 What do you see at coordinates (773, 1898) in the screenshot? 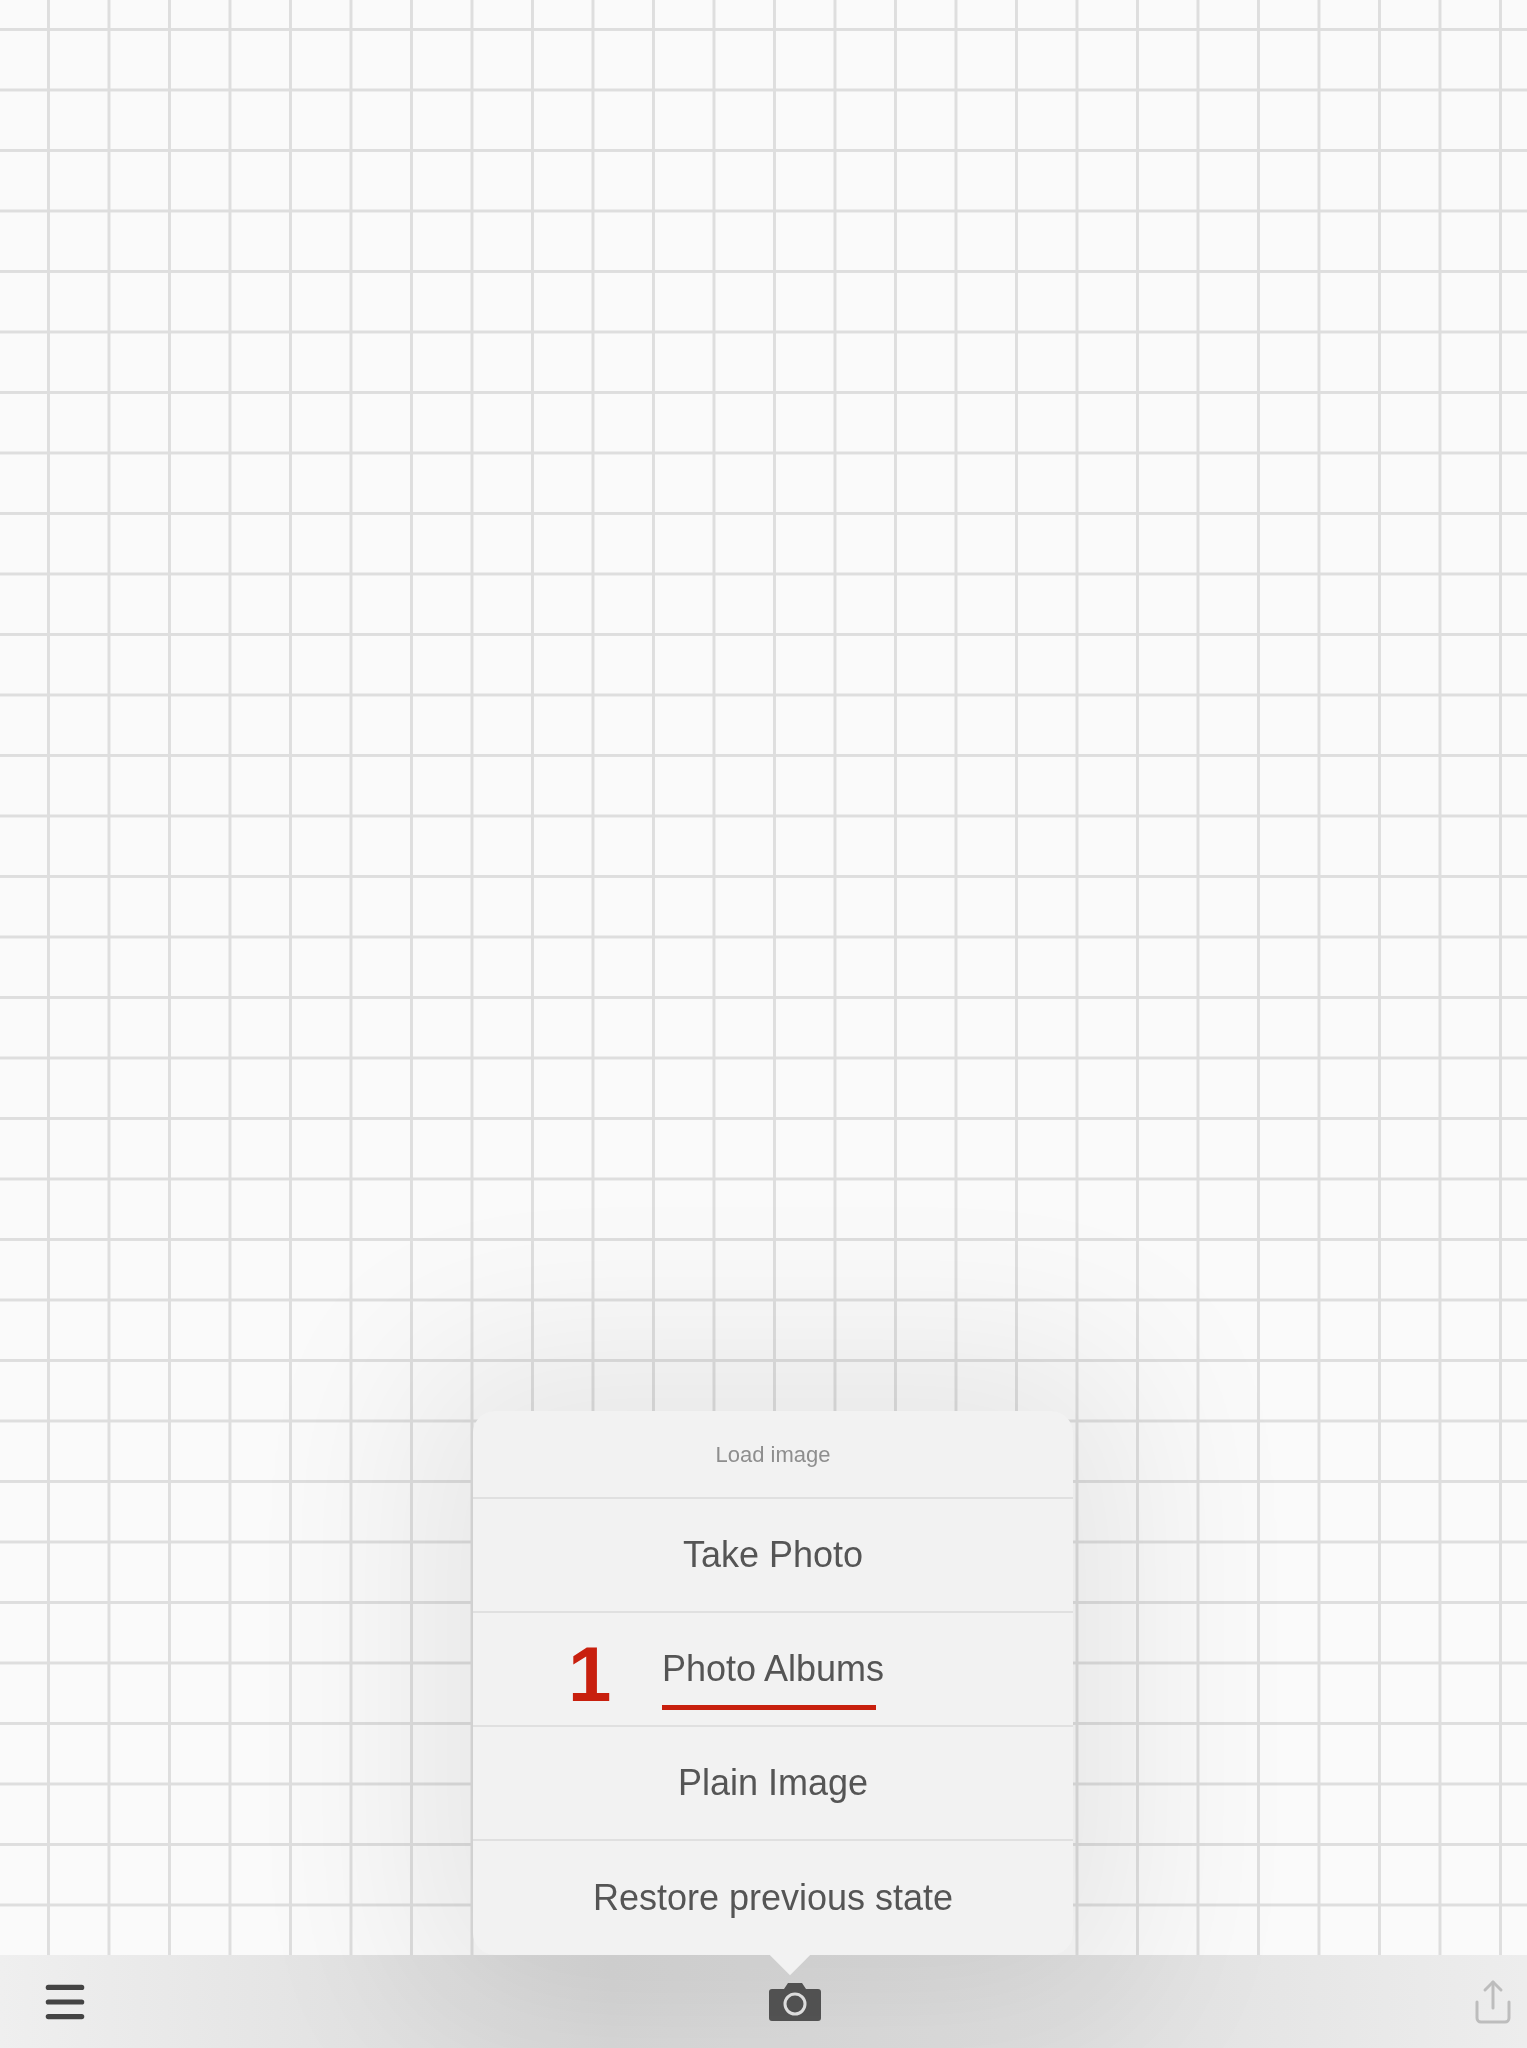
I see `menu-item: Restore previous state` at bounding box center [773, 1898].